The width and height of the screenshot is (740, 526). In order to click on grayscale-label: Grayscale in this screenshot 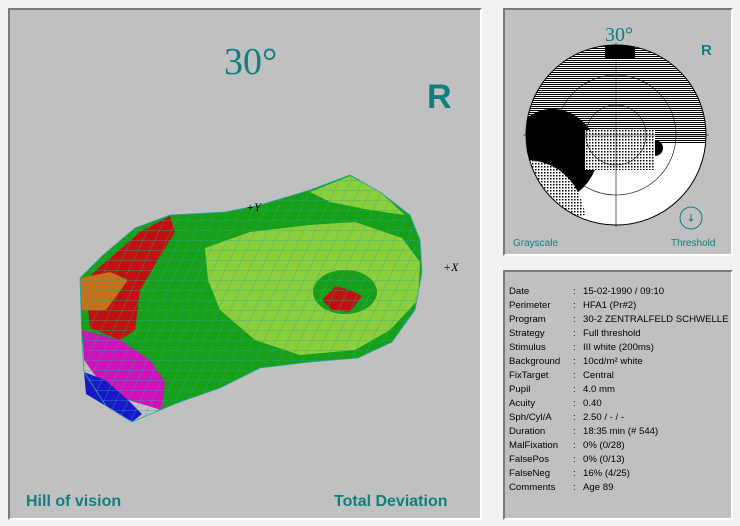, I will do `click(536, 243)`.